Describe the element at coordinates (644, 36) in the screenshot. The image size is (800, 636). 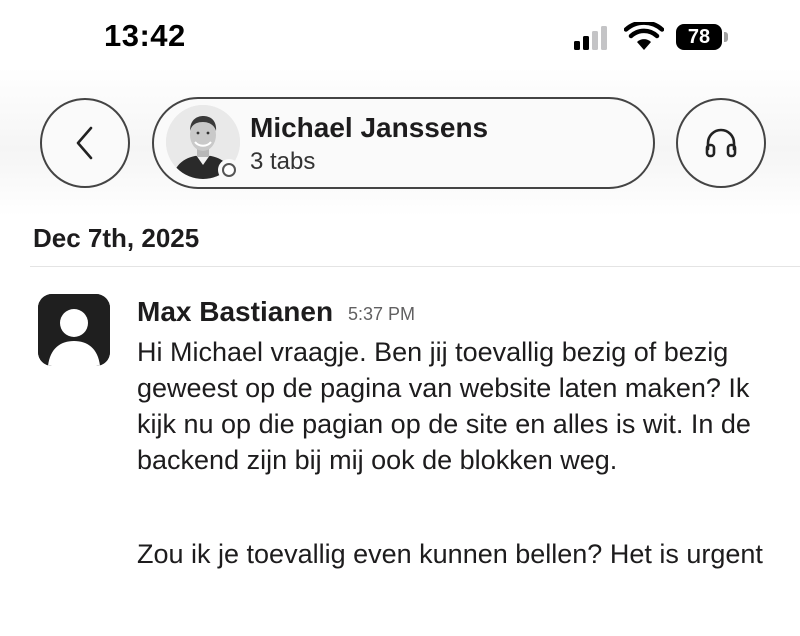
I see `wifi-icon` at that location.